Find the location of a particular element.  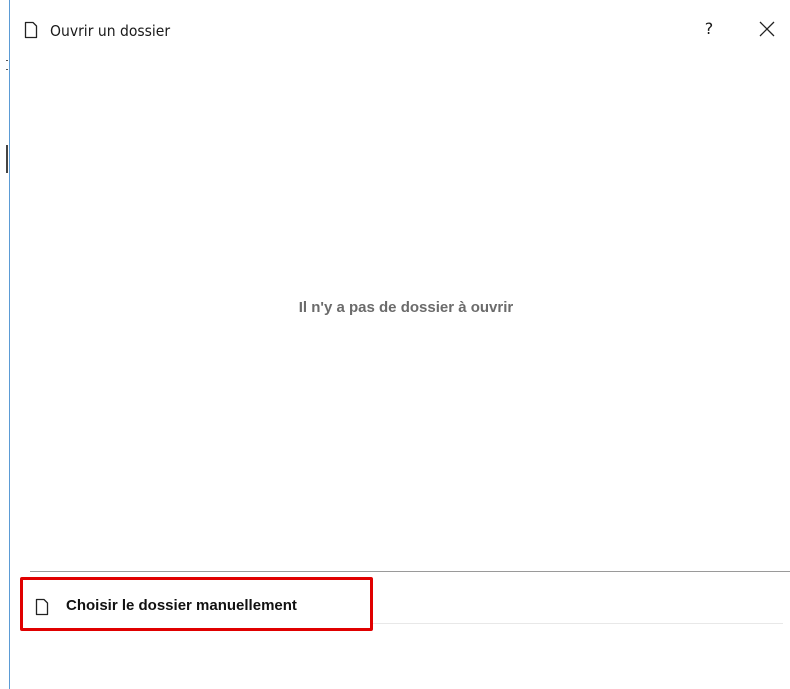

close-icon is located at coordinates (767, 32).